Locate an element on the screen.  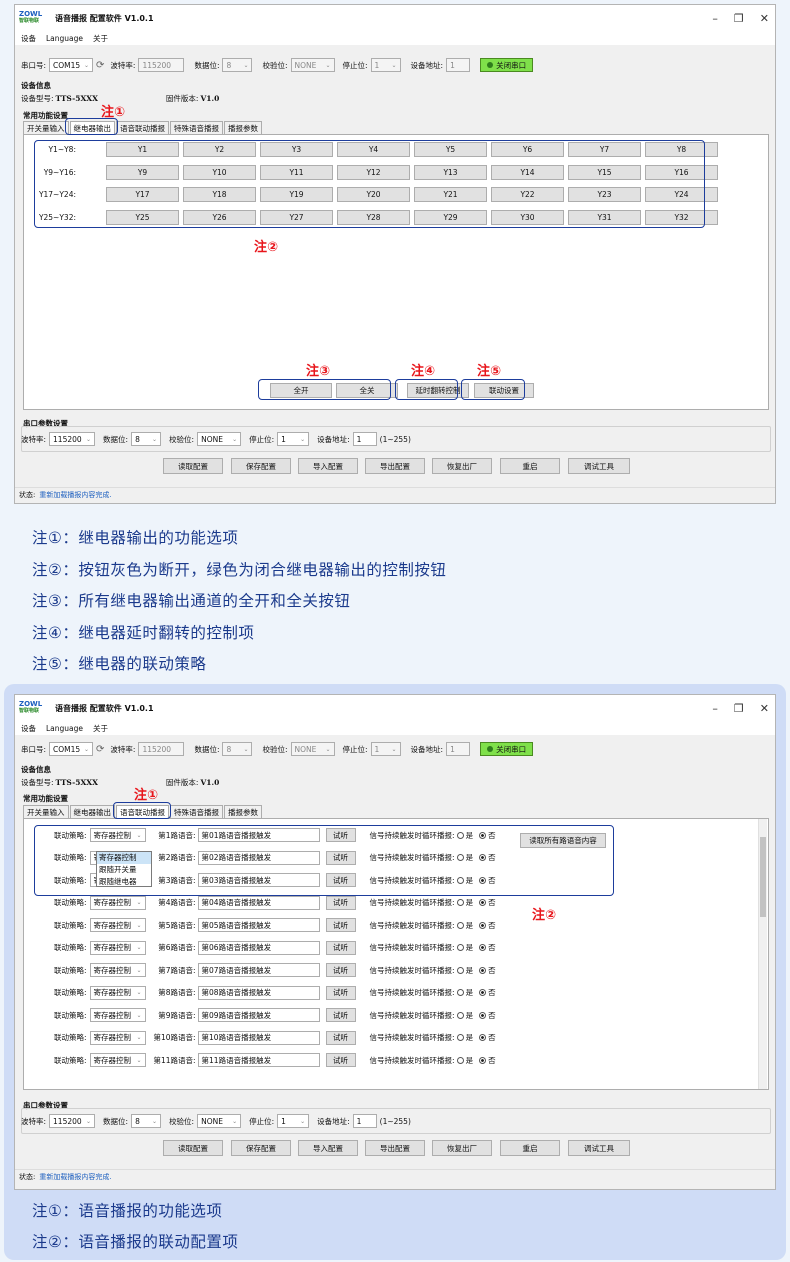
voice-text-input: 第11路语音播报触发 is located at coordinates (258, 1060).